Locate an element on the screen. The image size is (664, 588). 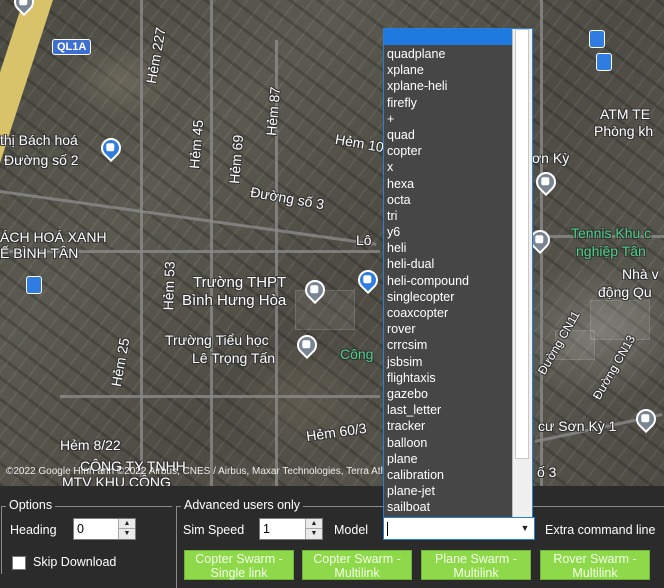
dropdown-item: coaxcopter is located at coordinates (448, 313).